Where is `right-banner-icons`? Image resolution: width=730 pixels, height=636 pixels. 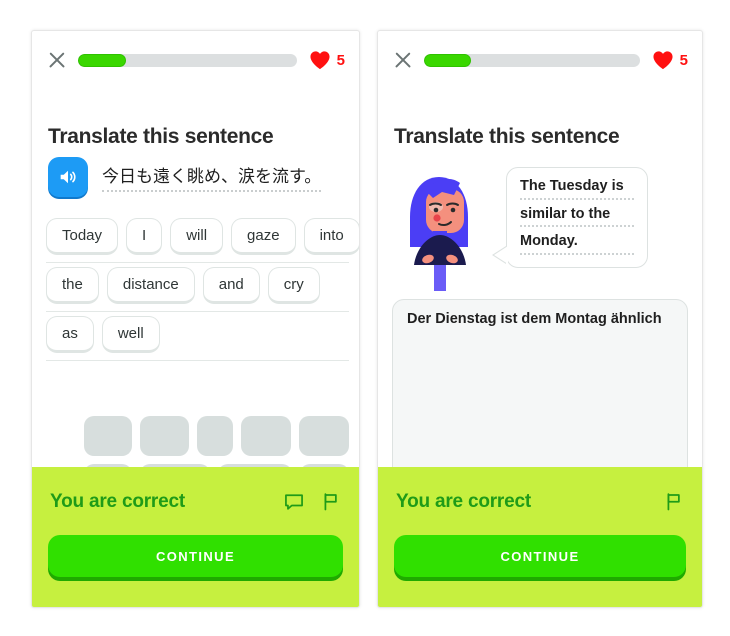
right-banner-icons is located at coordinates (673, 502).